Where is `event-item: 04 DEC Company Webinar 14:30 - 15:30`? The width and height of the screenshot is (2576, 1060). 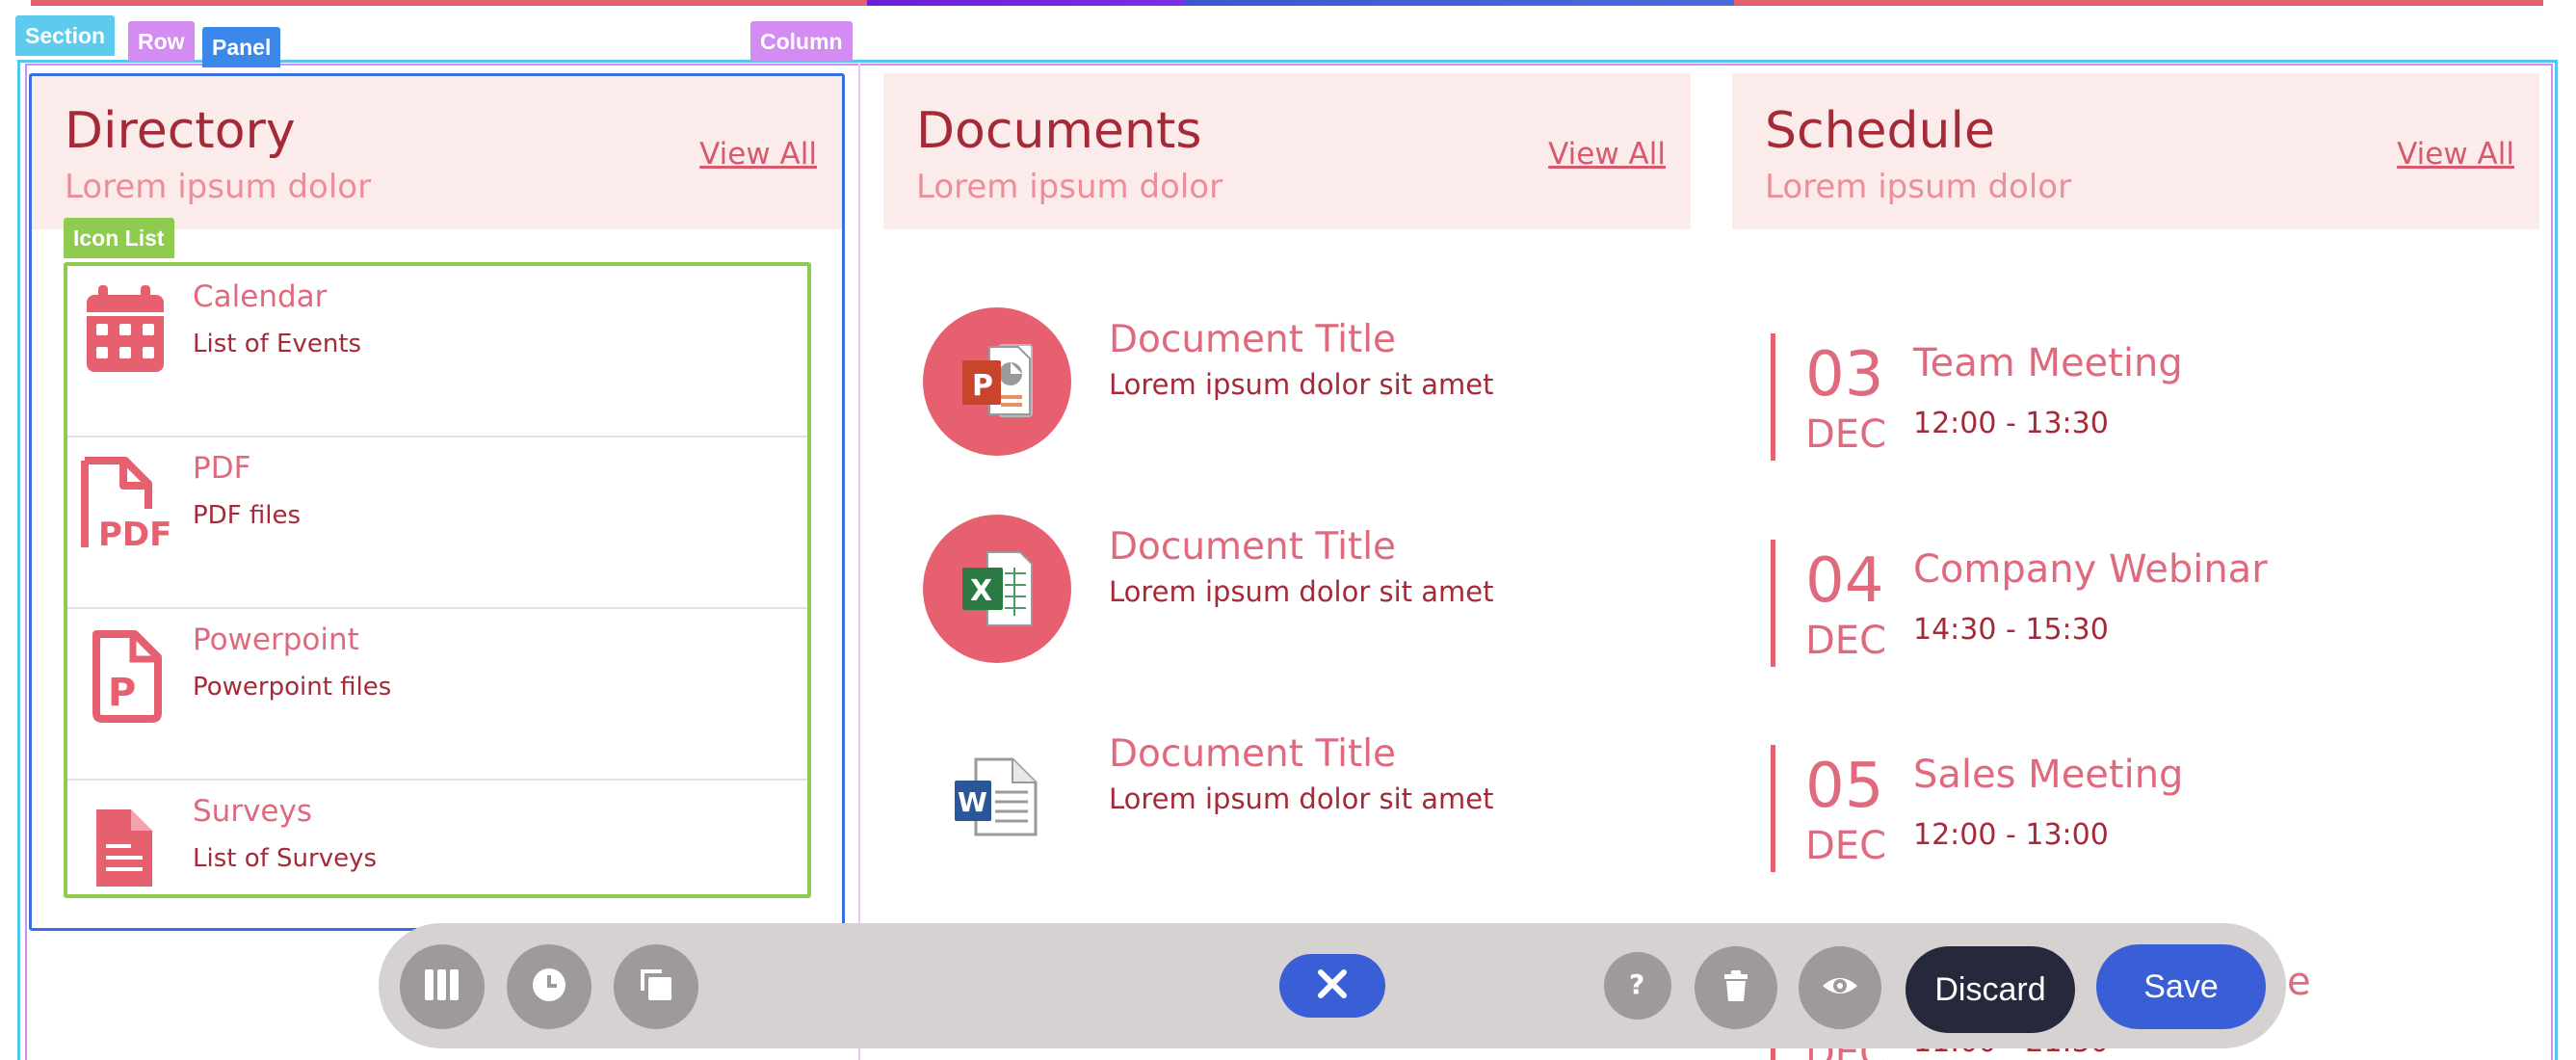
event-item: 04 DEC Company Webinar 14:30 - 15:30 is located at coordinates (2146, 607).